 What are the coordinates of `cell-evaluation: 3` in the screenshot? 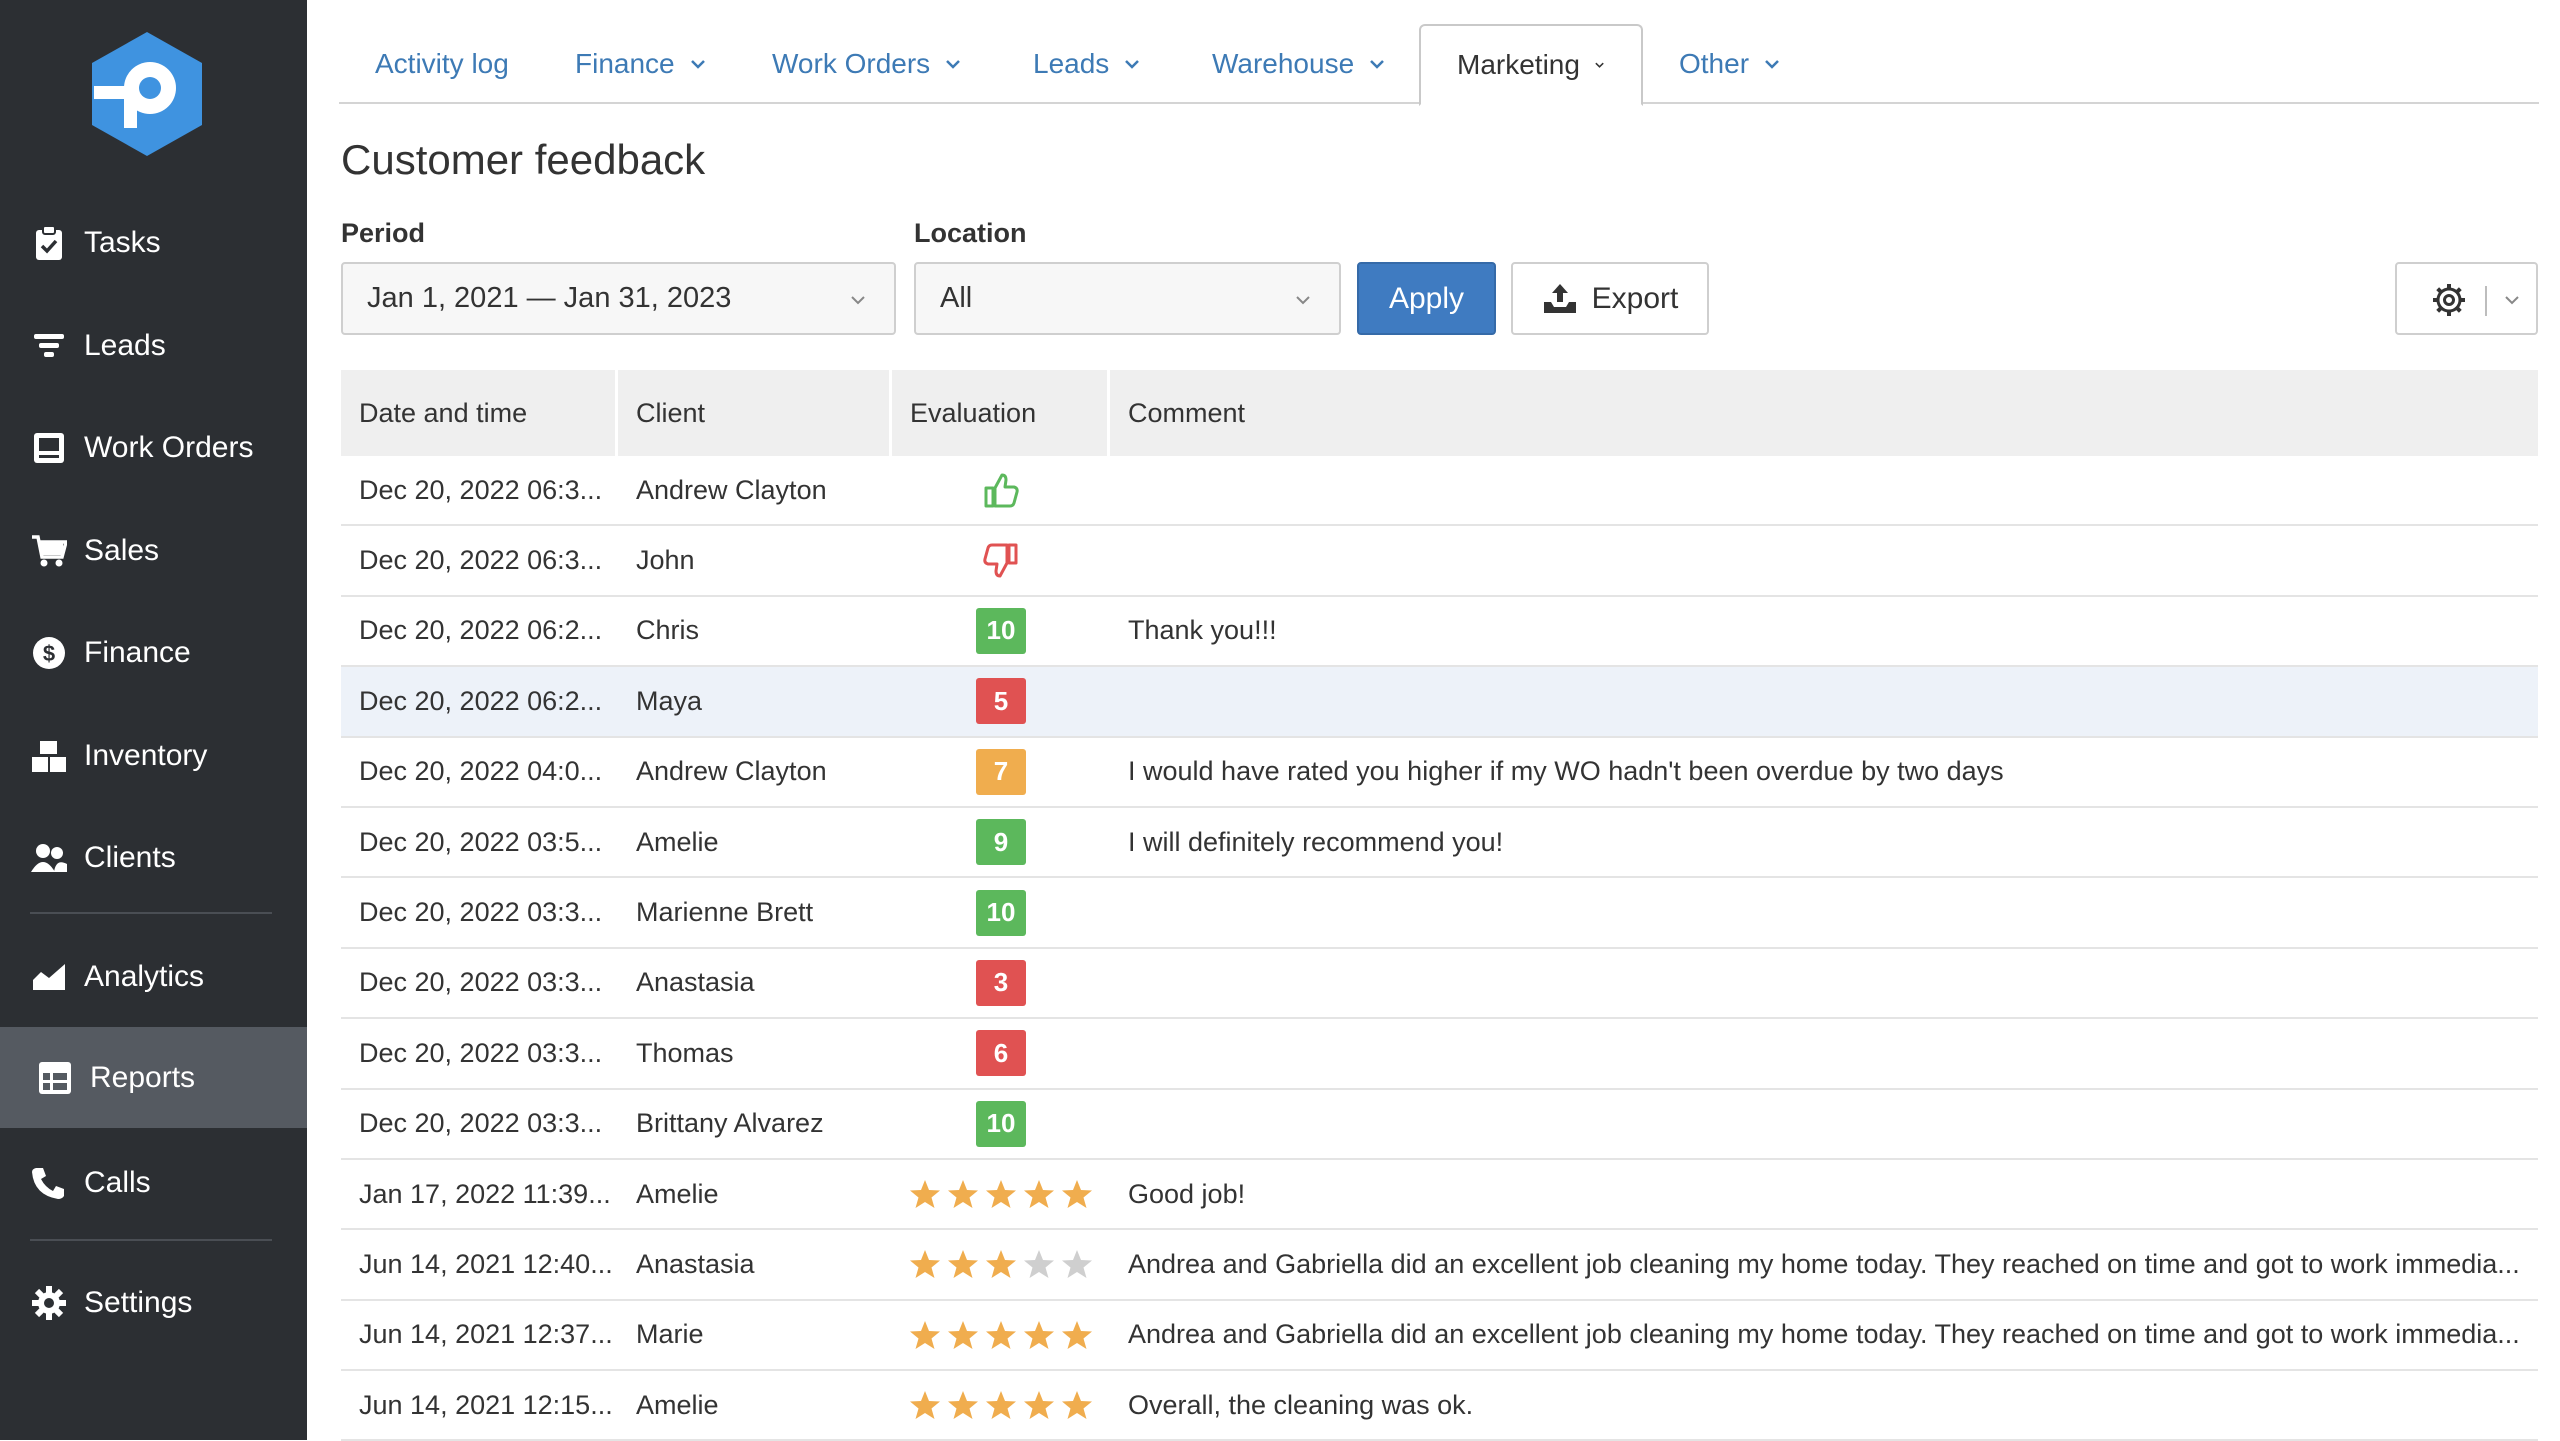 It's located at (1001, 982).